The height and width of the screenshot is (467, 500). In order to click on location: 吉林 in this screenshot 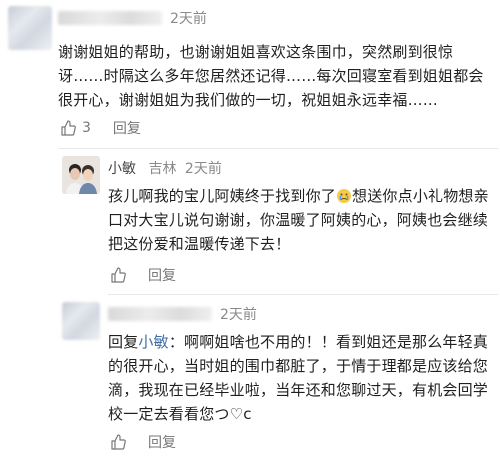, I will do `click(162, 169)`.